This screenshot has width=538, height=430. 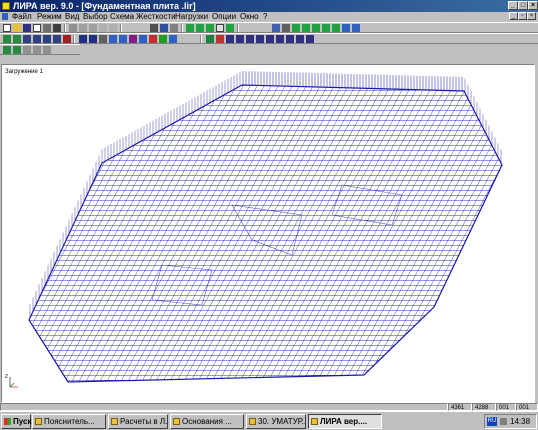 I want to click on arrow-right-icon, so click(x=37, y=50).